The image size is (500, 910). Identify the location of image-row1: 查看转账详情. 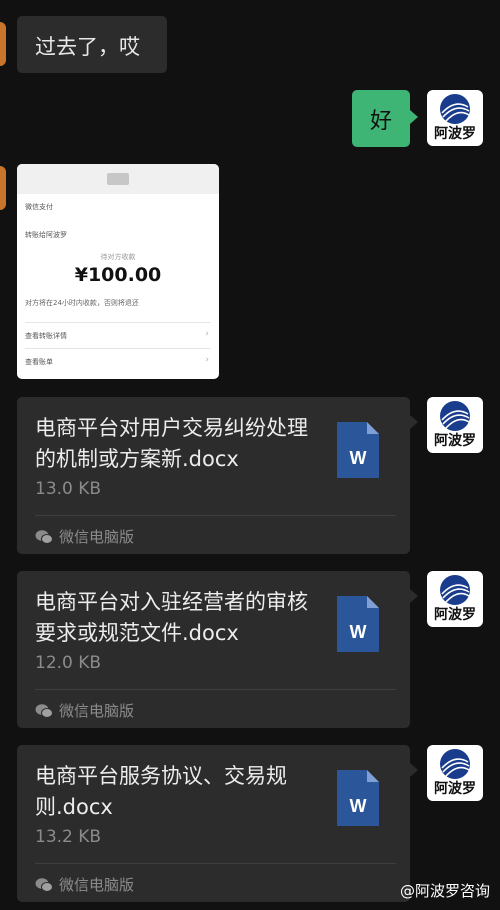
(46, 336).